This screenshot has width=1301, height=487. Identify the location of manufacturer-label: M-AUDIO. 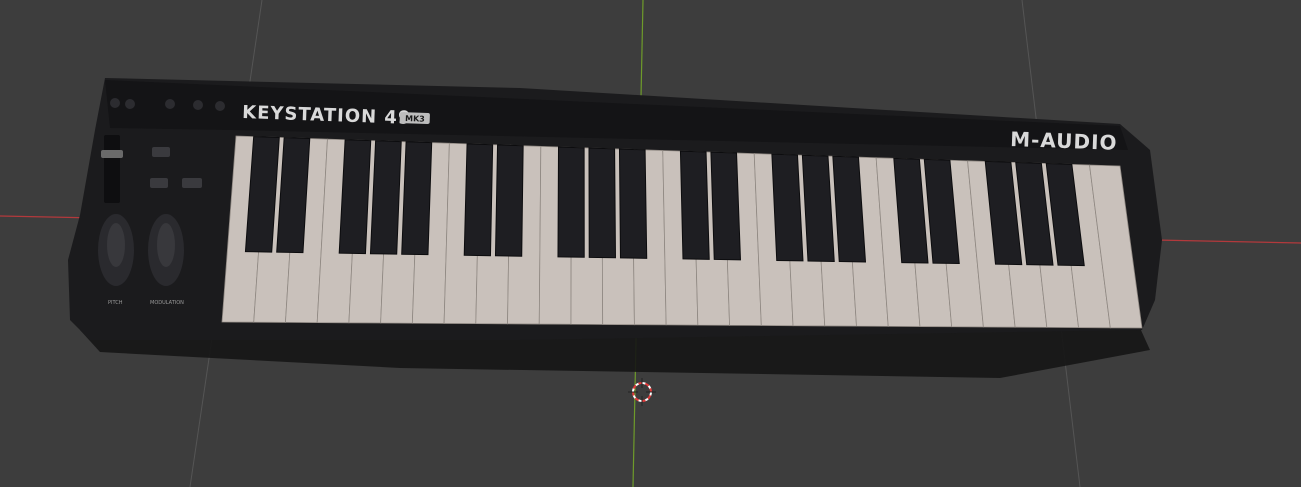
(1064, 141).